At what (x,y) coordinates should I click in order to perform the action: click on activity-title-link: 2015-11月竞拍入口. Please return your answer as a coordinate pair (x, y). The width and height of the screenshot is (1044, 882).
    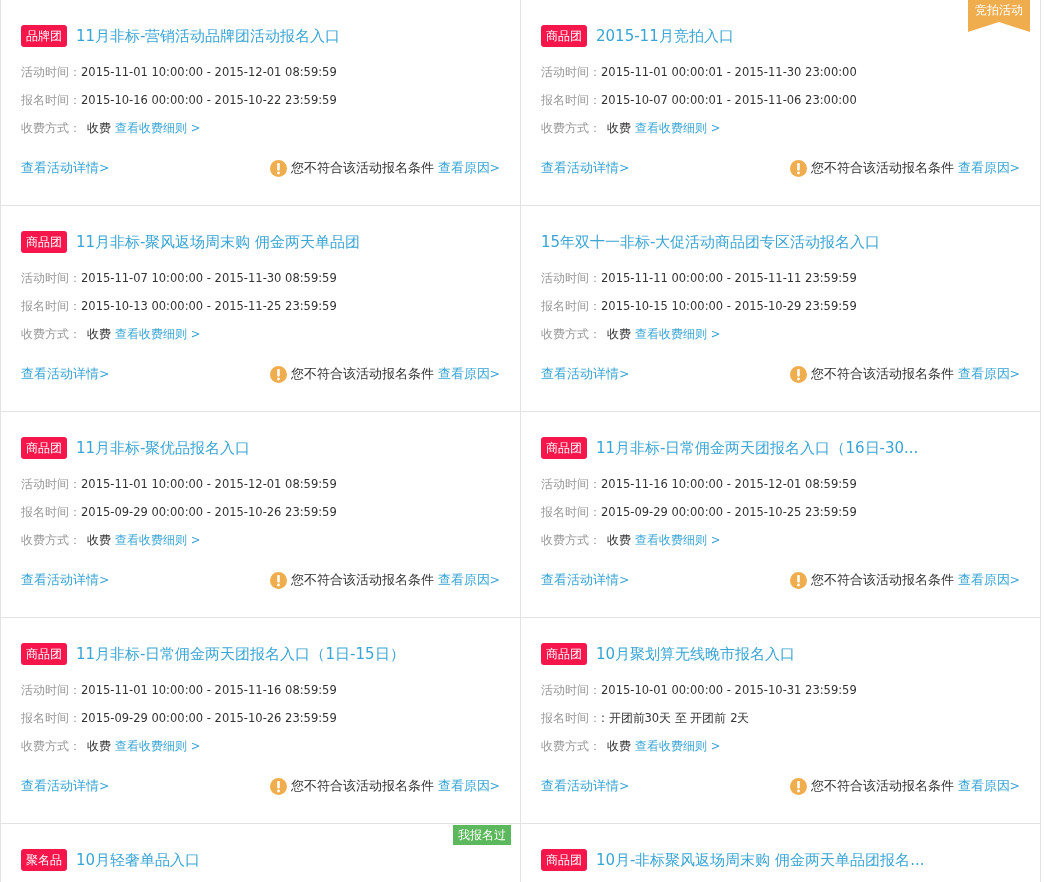
    Looking at the image, I should click on (665, 36).